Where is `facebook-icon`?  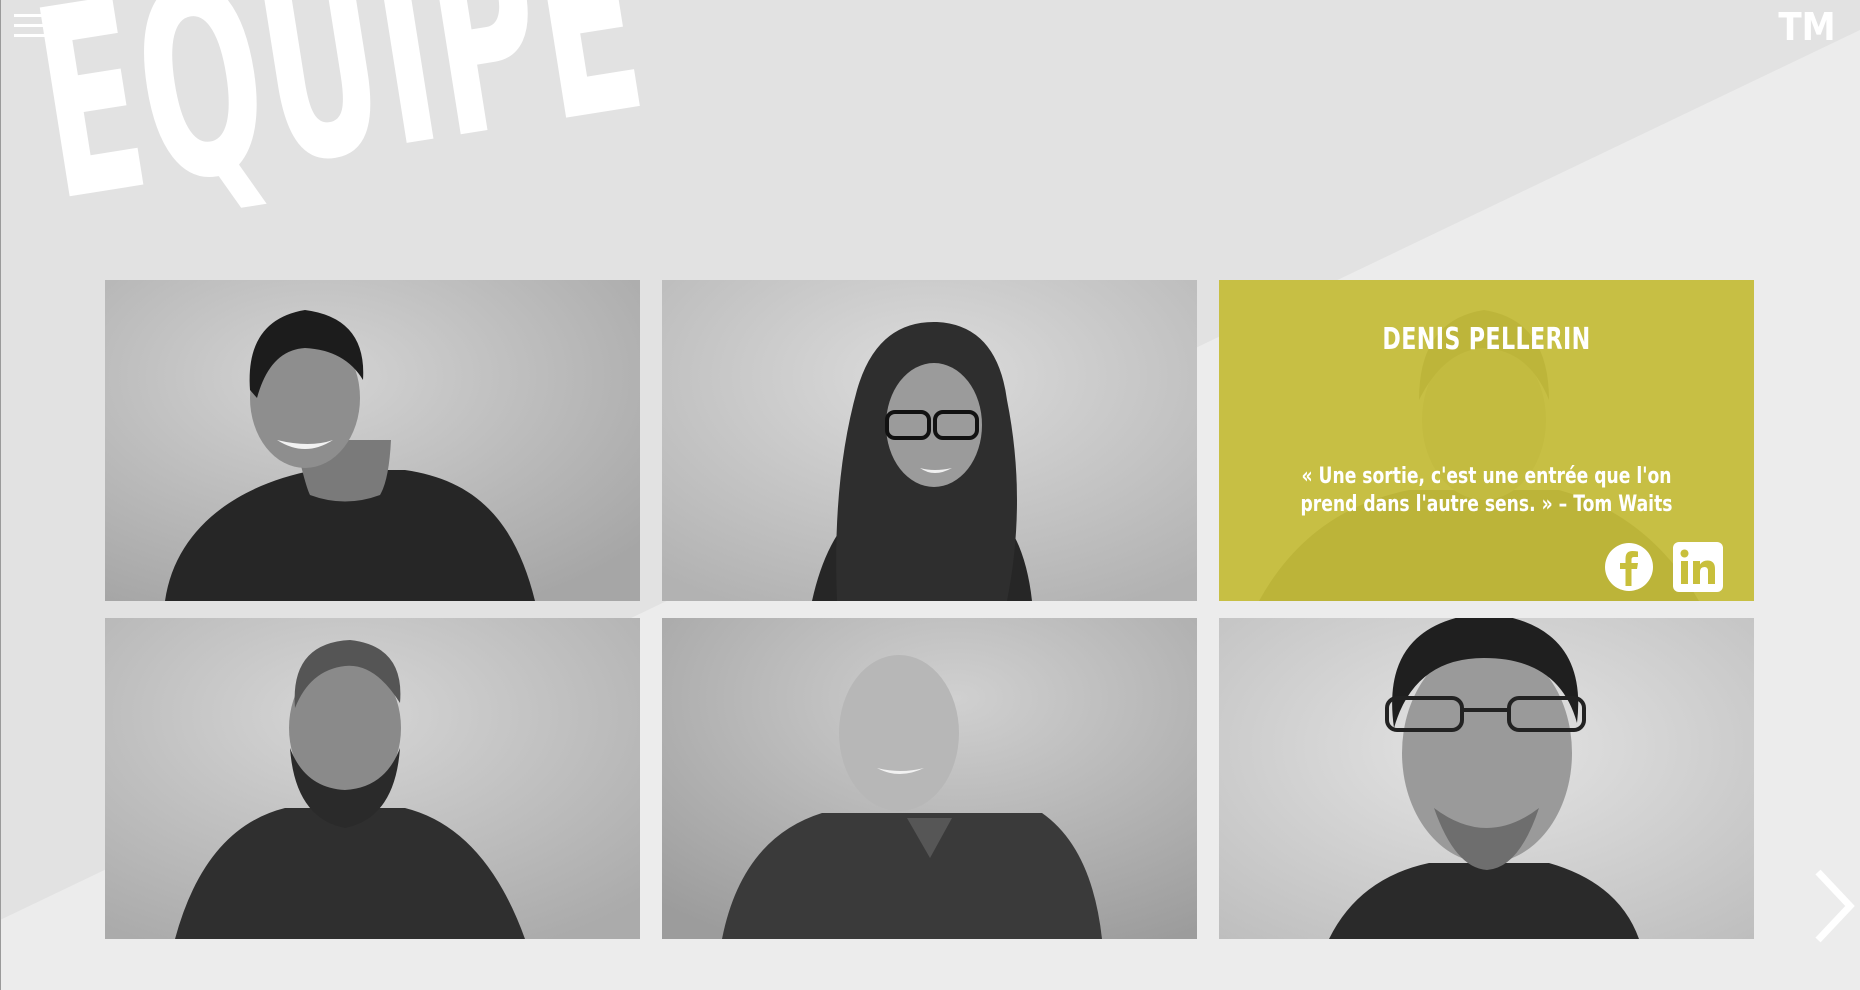
facebook-icon is located at coordinates (1629, 567).